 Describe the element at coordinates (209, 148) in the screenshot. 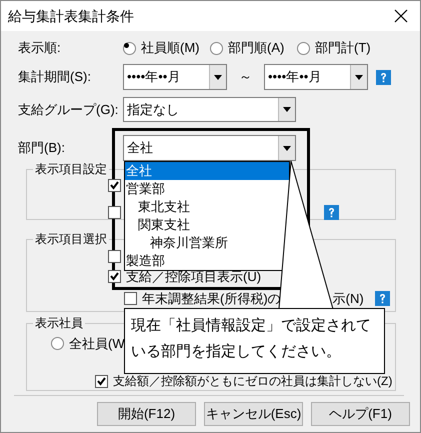

I see `department-combo: 全社` at that location.